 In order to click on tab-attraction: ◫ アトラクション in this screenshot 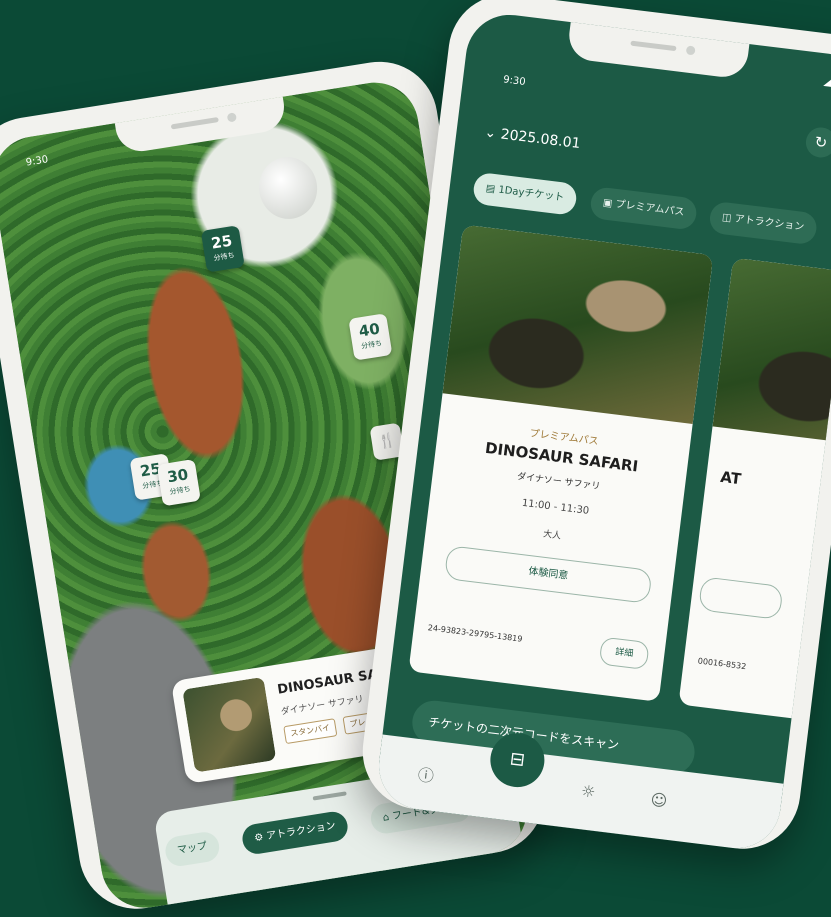, I will do `click(763, 223)`.